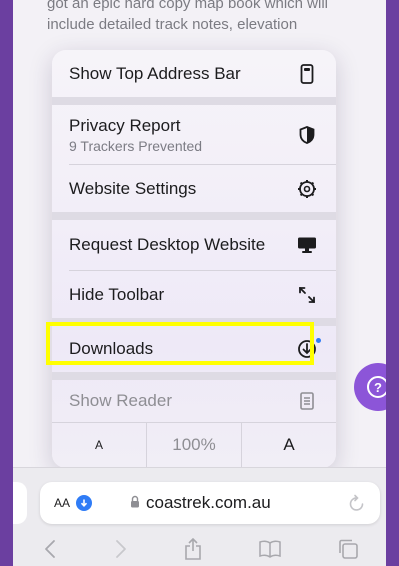  Describe the element at coordinates (133, 188) in the screenshot. I see `menu-item-label: Website Settings` at that location.